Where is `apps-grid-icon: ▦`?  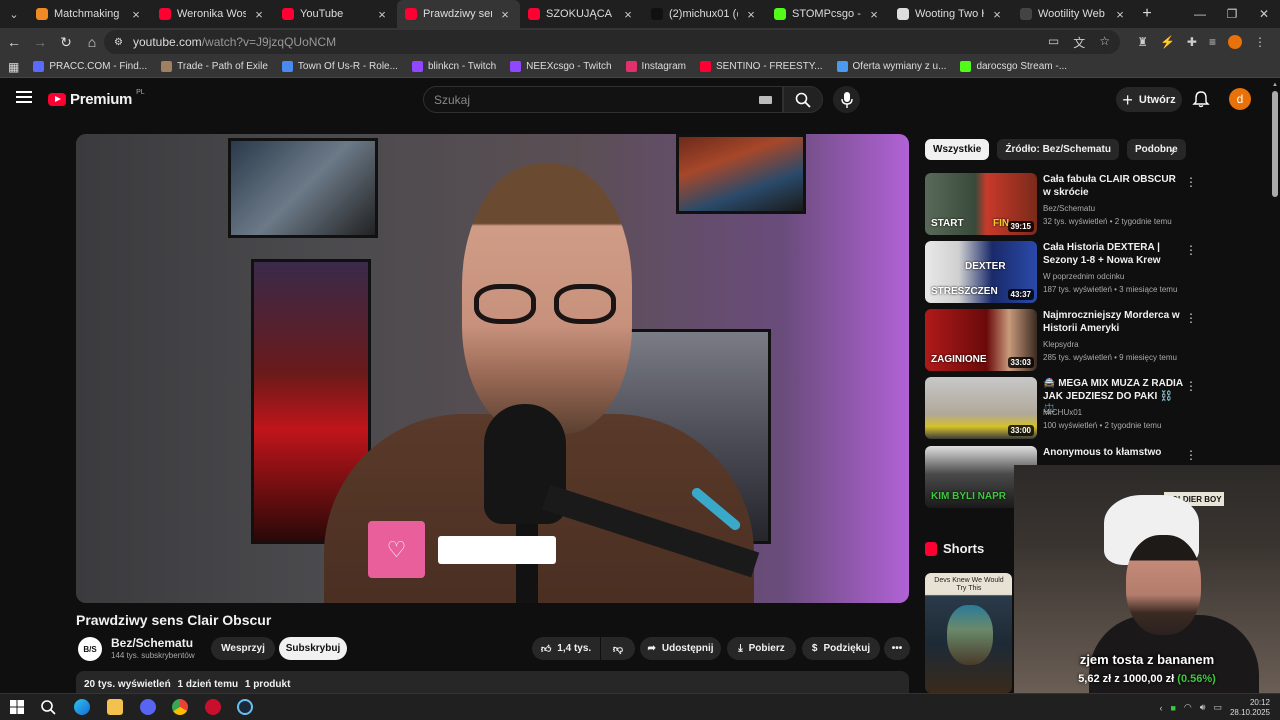
apps-grid-icon: ▦ is located at coordinates (13, 67).